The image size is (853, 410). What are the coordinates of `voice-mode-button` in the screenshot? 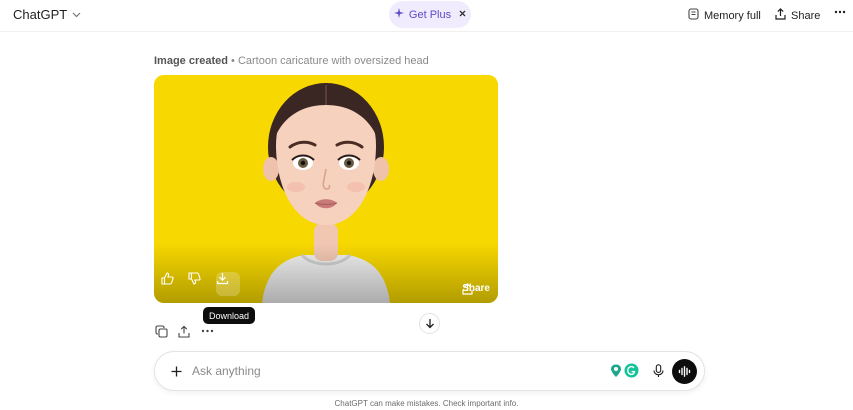 It's located at (684, 371).